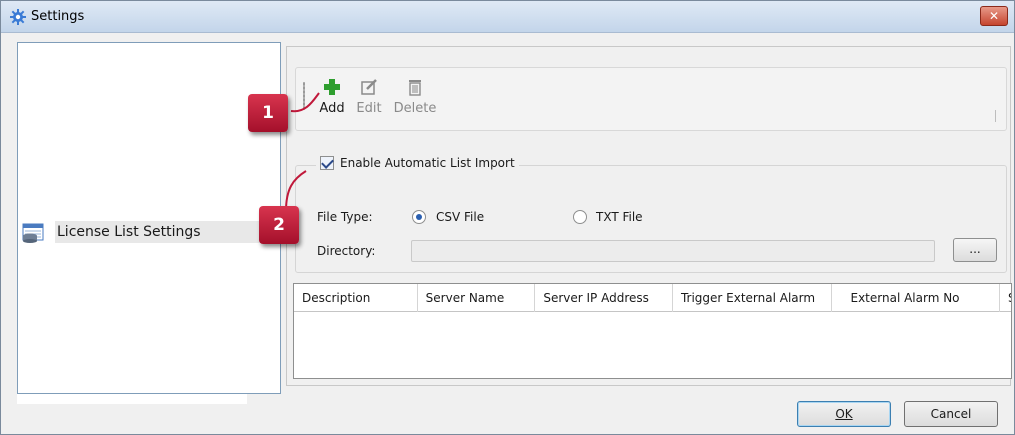 The height and width of the screenshot is (435, 1015). I want to click on enable-import-checkbox: Enable Automatic List Import, so click(417, 163).